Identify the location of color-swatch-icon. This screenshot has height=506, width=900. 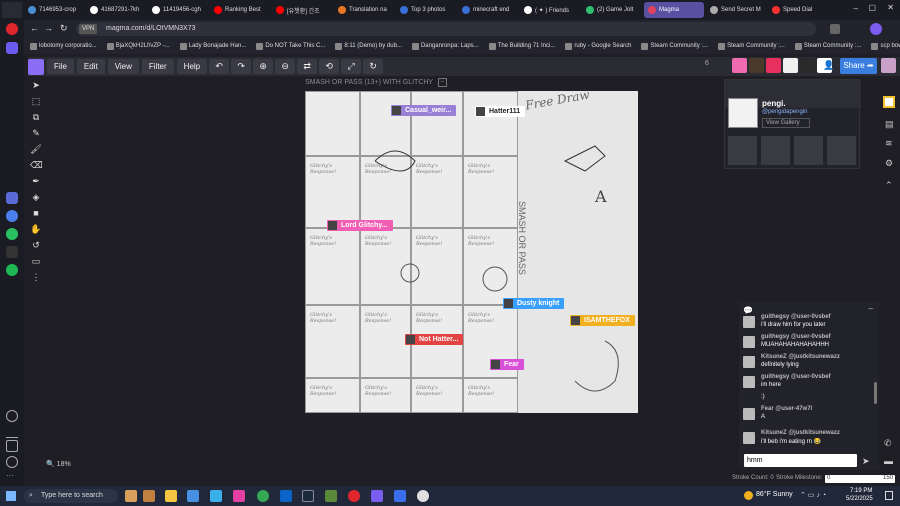
(889, 102).